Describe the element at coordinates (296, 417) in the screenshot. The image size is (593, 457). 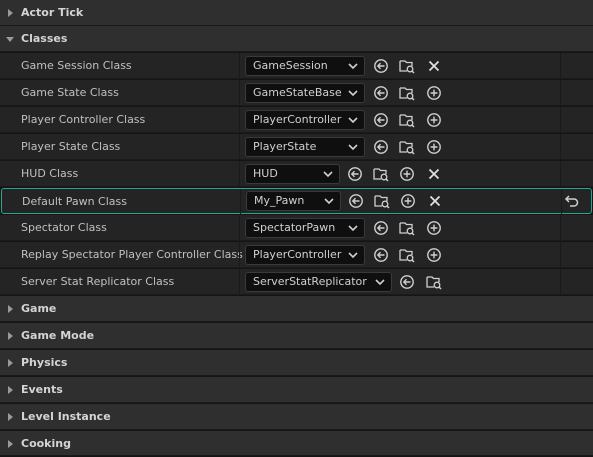
I see `category-level-instance: Level Instance` at that location.